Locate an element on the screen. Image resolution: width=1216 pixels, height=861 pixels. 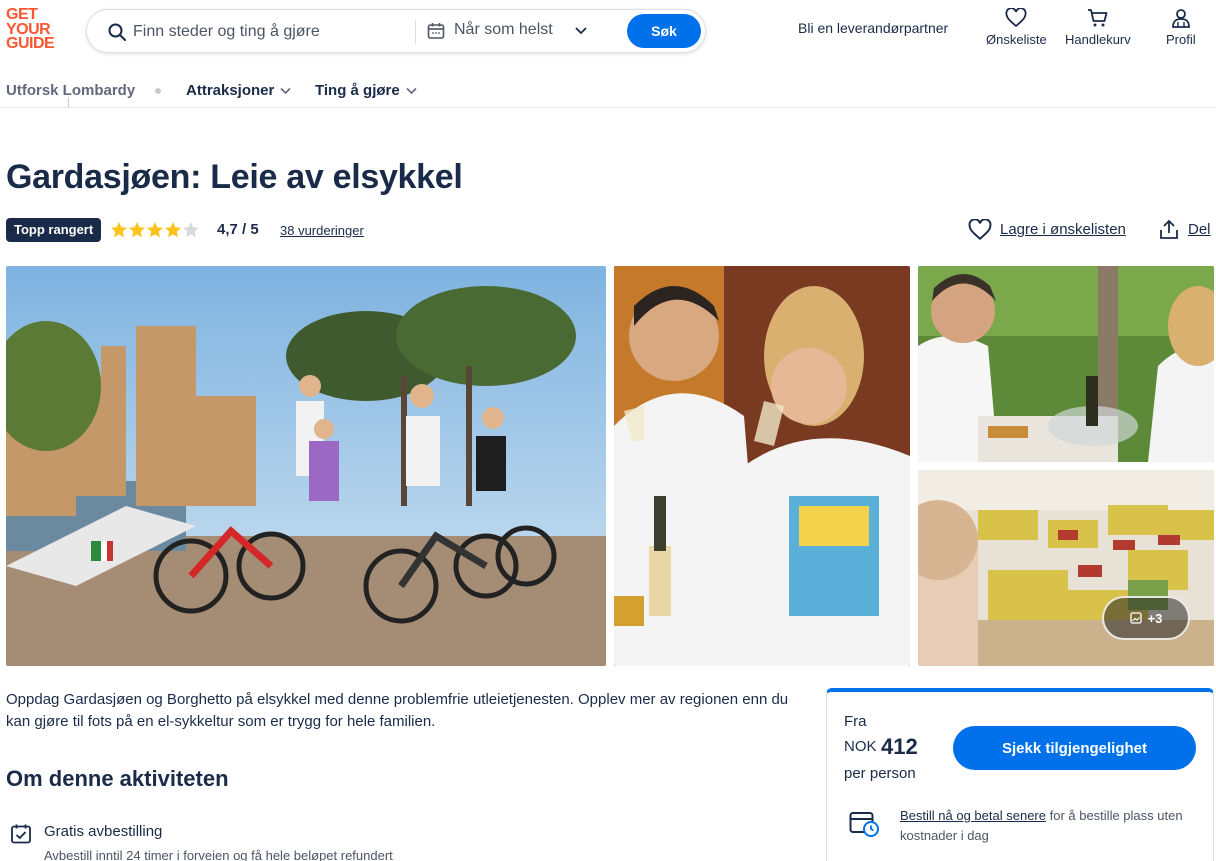
cart-icon is located at coordinates (1097, 18).